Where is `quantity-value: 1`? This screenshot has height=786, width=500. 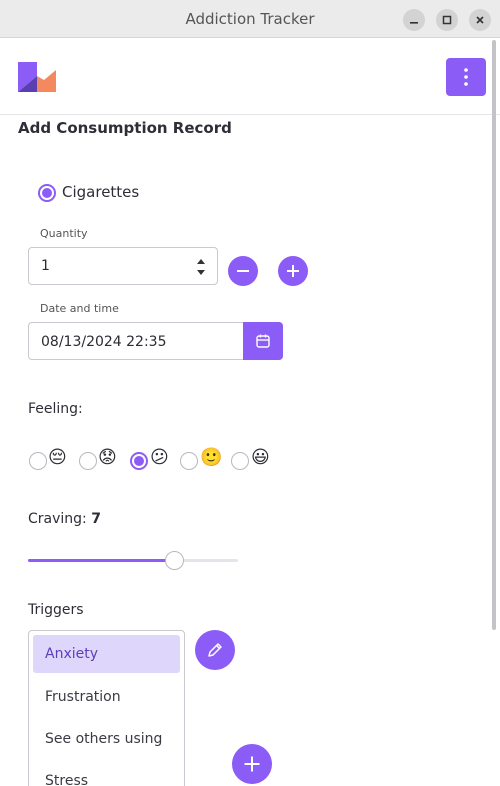
quantity-value: 1 is located at coordinates (45, 266).